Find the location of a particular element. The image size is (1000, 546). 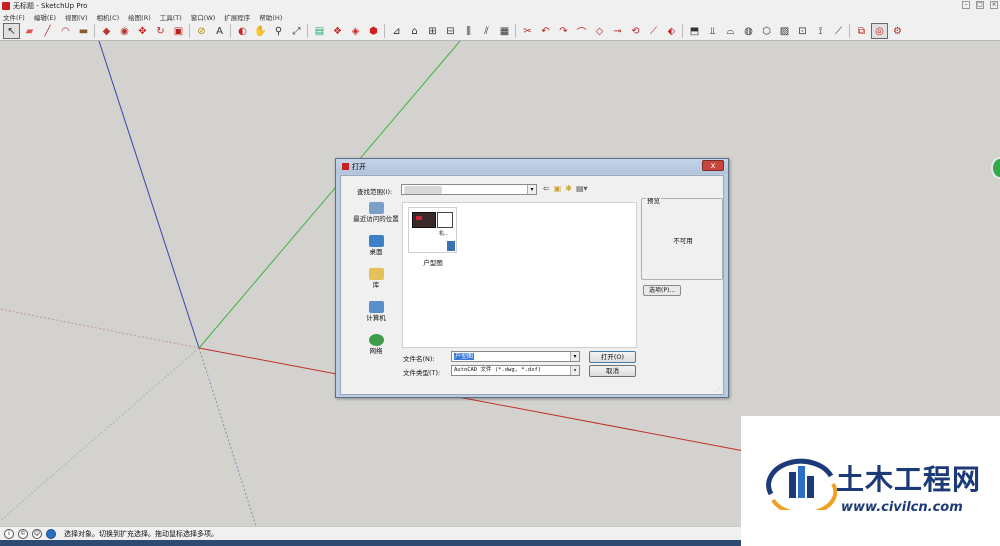

extension-tool-icon: ⬒ is located at coordinates (694, 31).